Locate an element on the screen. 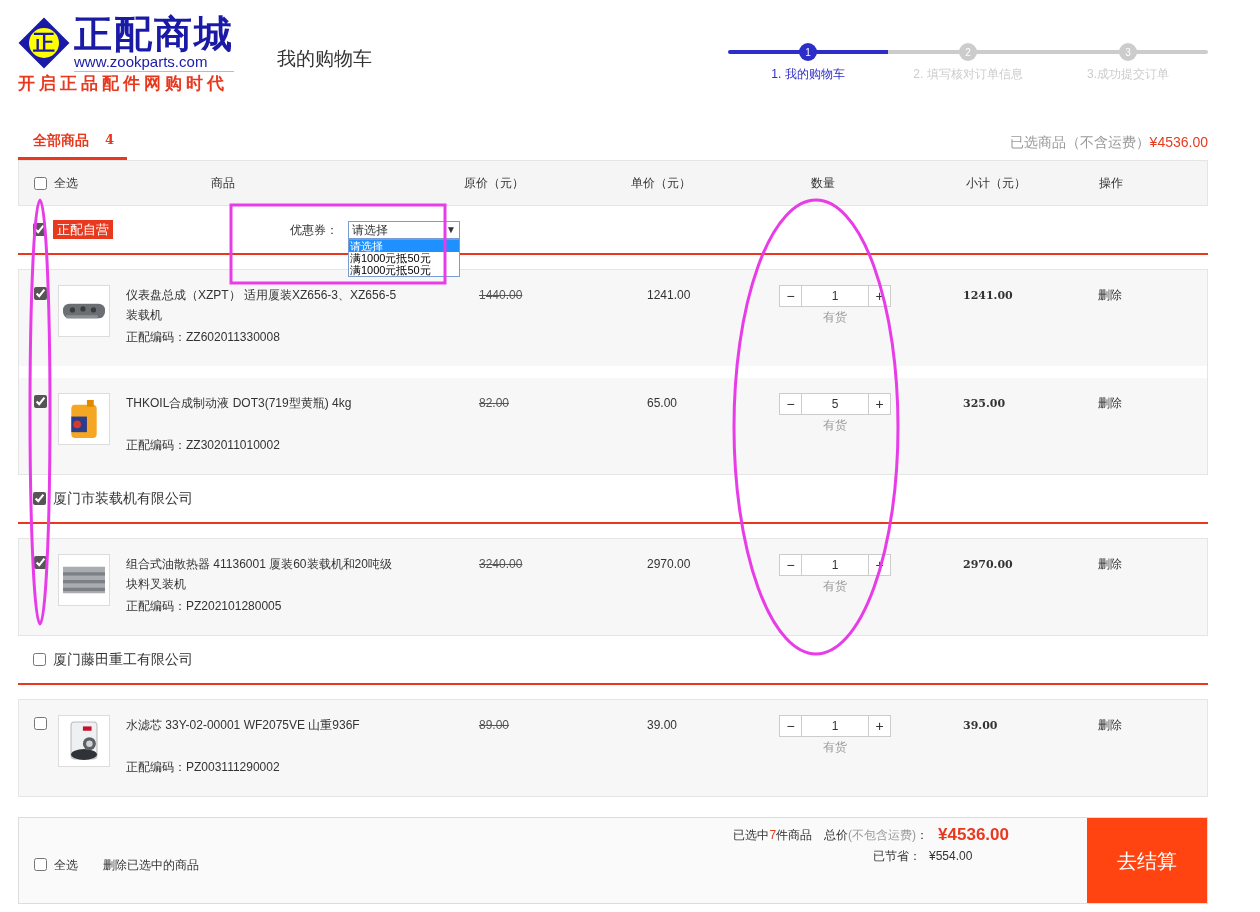  unit-price: 65.00 is located at coordinates (662, 403).